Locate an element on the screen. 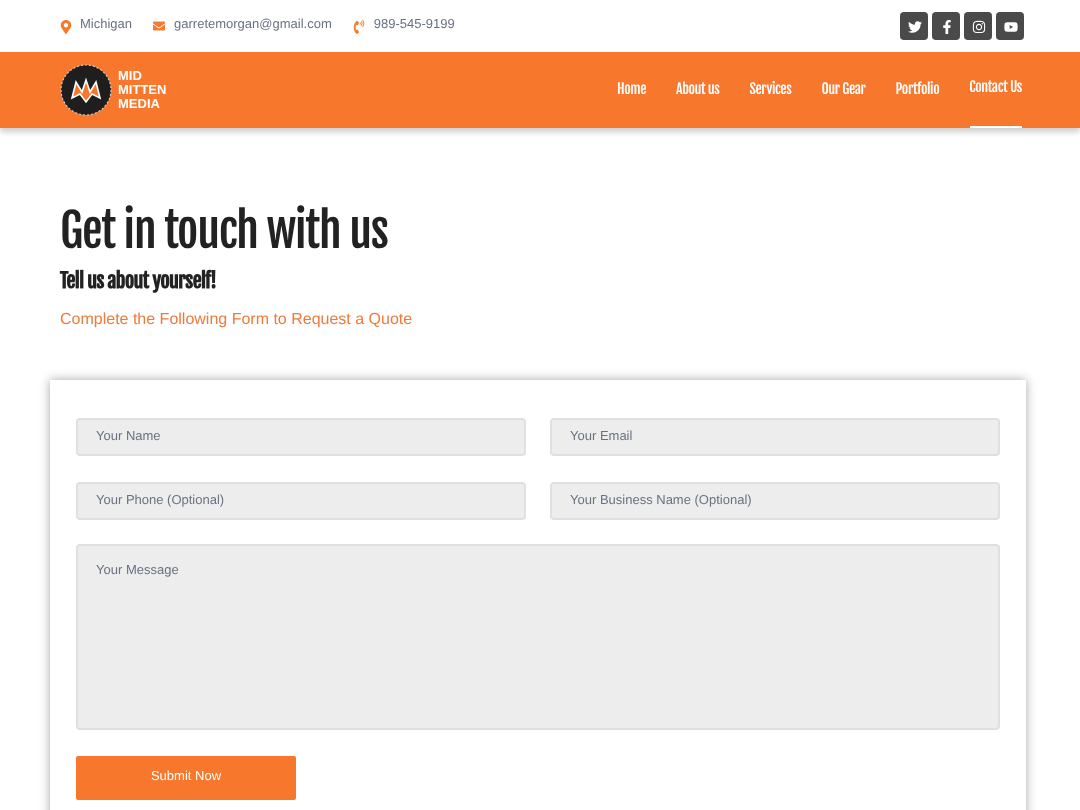 The width and height of the screenshot is (1080, 810). location-pin-icon is located at coordinates (66, 26).